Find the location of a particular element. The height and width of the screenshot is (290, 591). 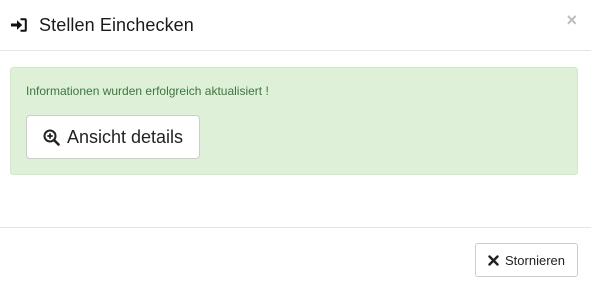

view-details-button: Ansicht details is located at coordinates (113, 137).